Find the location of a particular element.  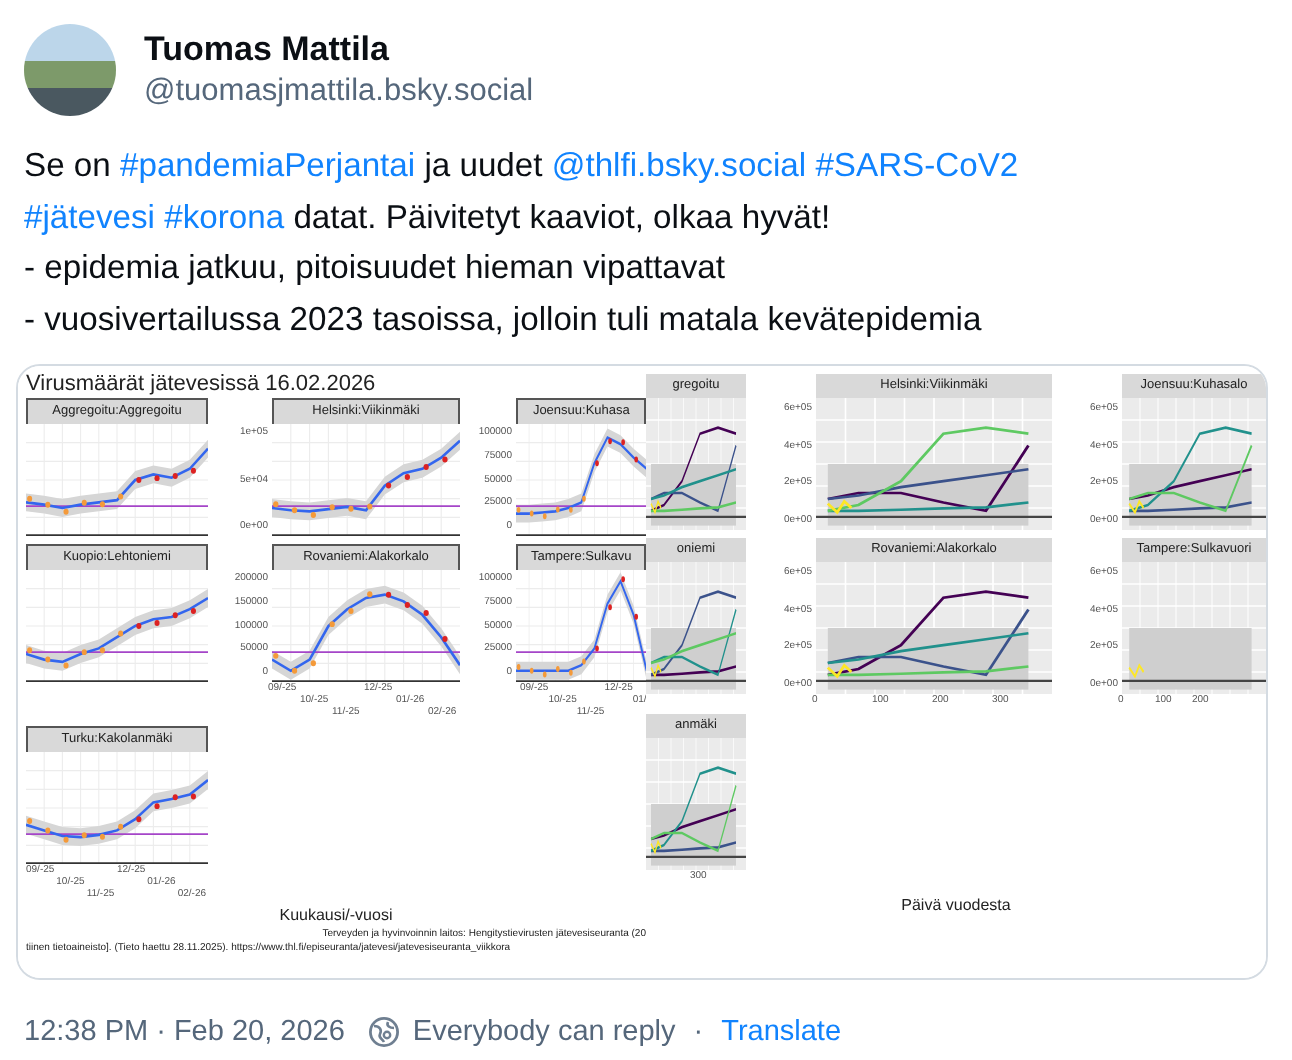

hashtag-link: #pandemiaPerjantai is located at coordinates (267, 165).